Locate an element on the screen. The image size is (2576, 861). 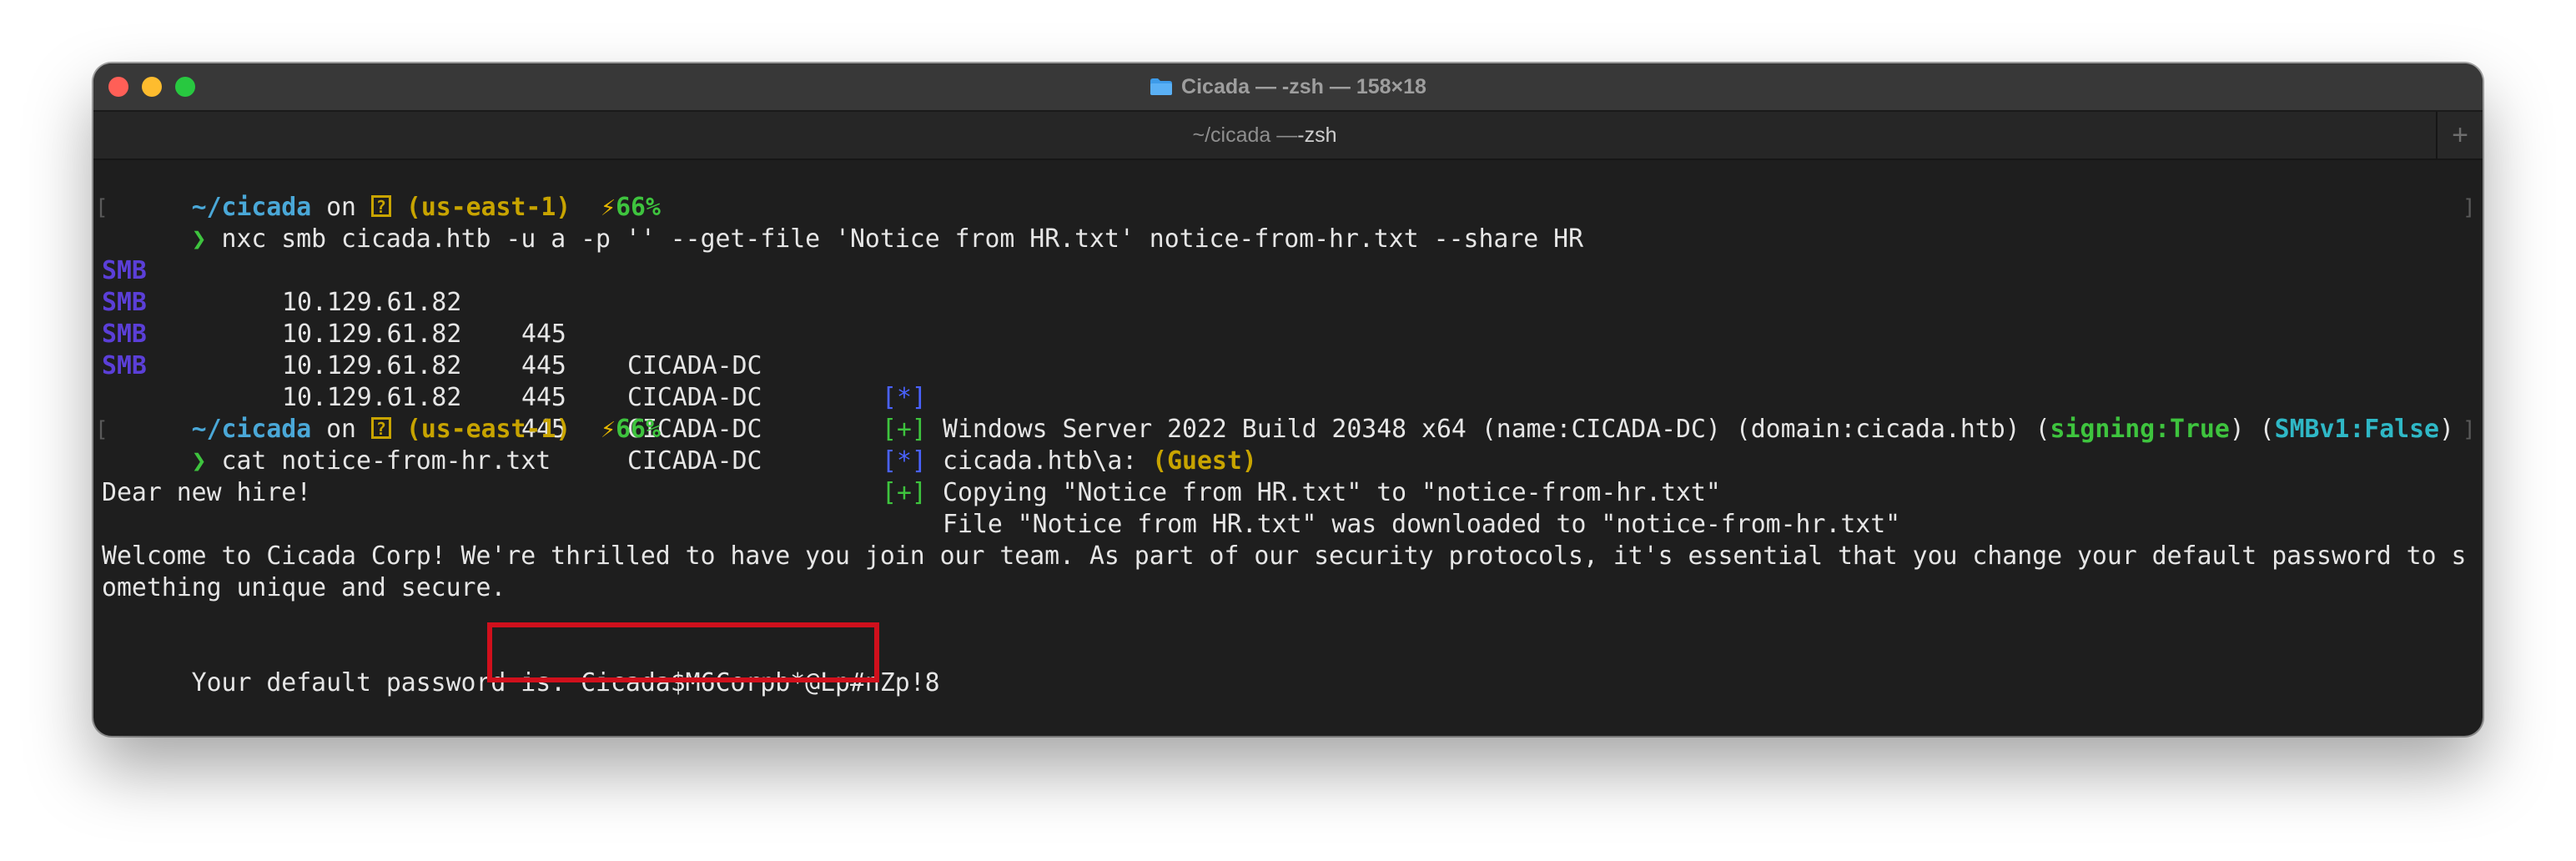
tab-bar: ~/cicada — -zsh + is located at coordinates (1288, 136).